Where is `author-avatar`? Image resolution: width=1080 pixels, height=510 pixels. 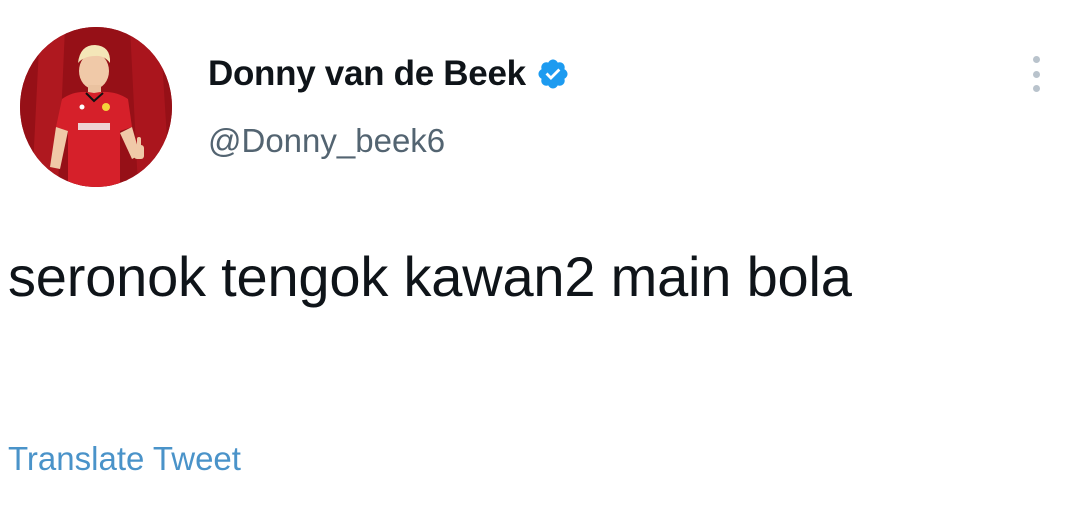
author-avatar is located at coordinates (96, 107).